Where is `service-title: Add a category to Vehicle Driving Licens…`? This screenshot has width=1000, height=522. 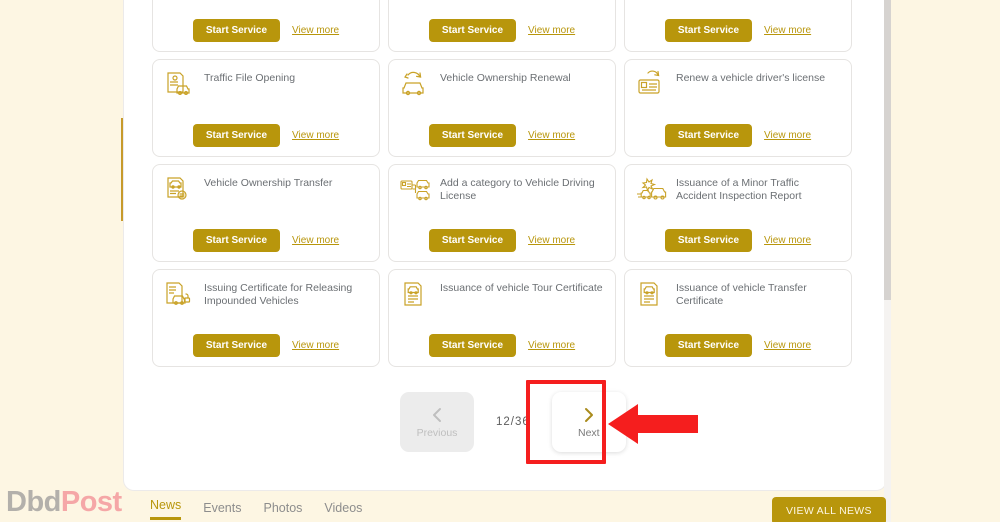 service-title: Add a category to Vehicle Driving Licens… is located at coordinates (517, 189).